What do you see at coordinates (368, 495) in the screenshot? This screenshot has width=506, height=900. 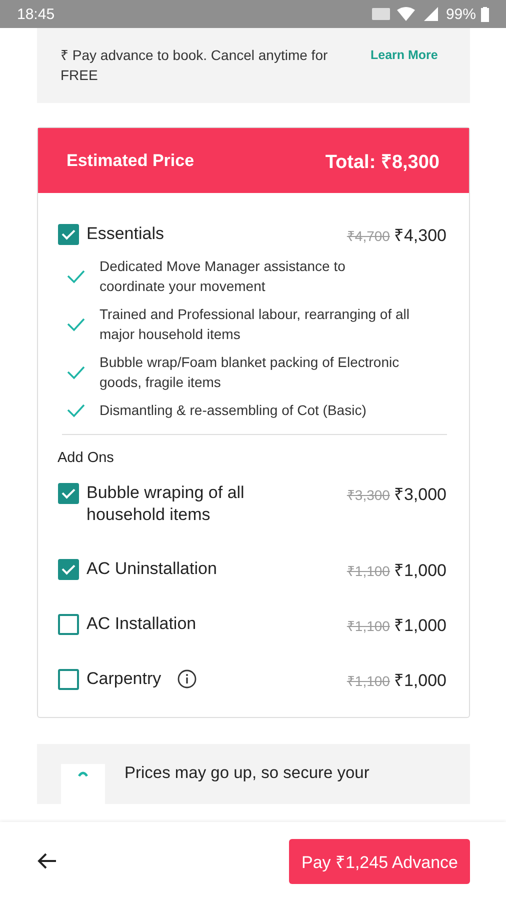 I see `original-price: ₹3,300` at bounding box center [368, 495].